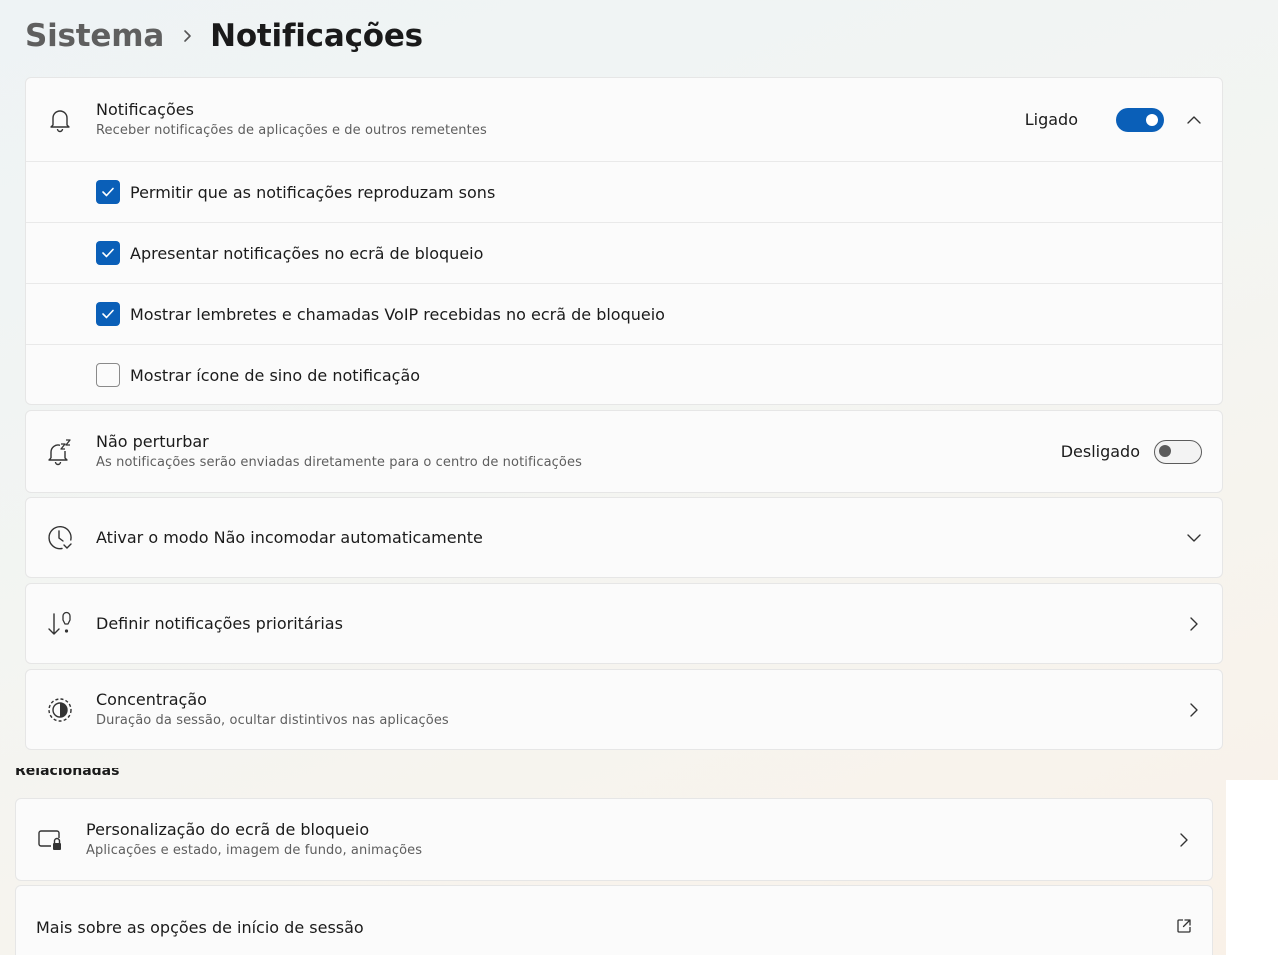 This screenshot has width=1278, height=955. Describe the element at coordinates (152, 441) in the screenshot. I see `dnd-title: Não perturbar` at that location.